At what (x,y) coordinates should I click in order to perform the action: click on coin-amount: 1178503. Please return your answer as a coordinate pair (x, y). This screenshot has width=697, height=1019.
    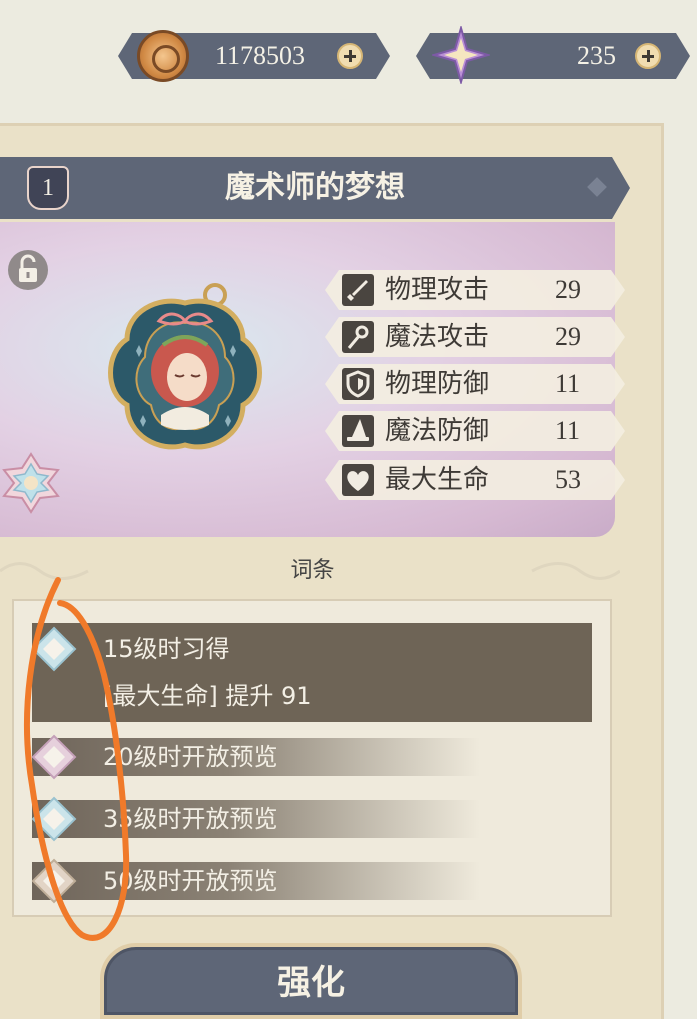
    Looking at the image, I should click on (260, 55).